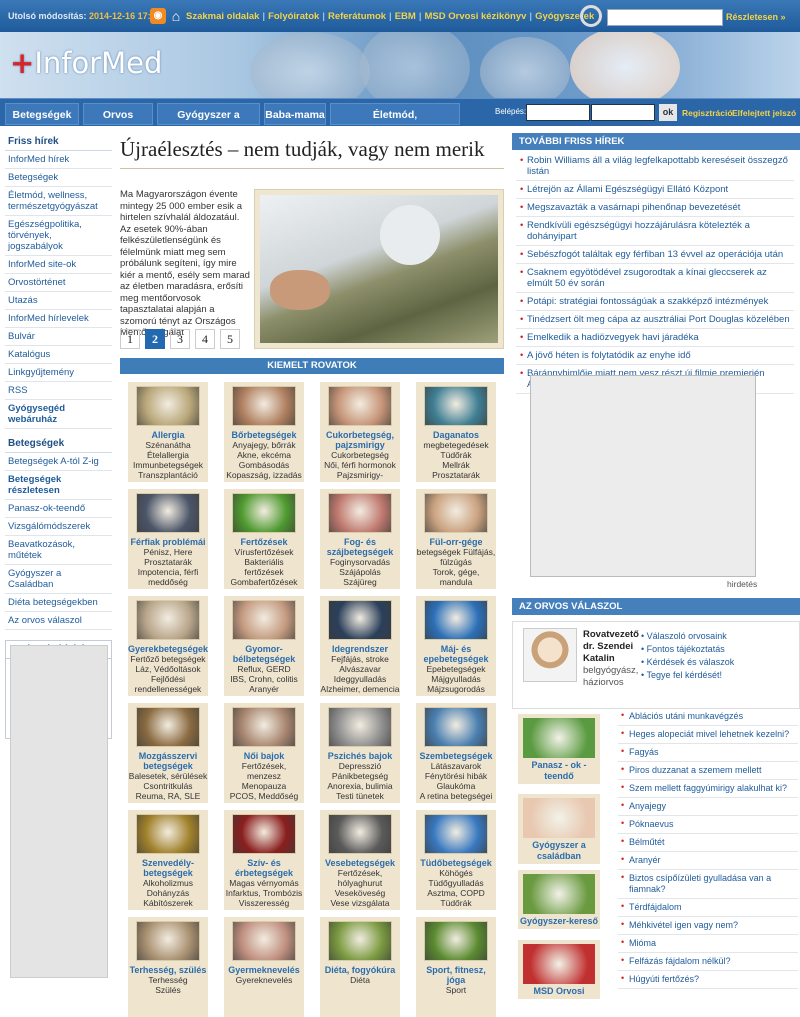 This screenshot has width=800, height=1017. What do you see at coordinates (360, 582) in the screenshot?
I see `category-subtopic: Szájüreg` at bounding box center [360, 582].